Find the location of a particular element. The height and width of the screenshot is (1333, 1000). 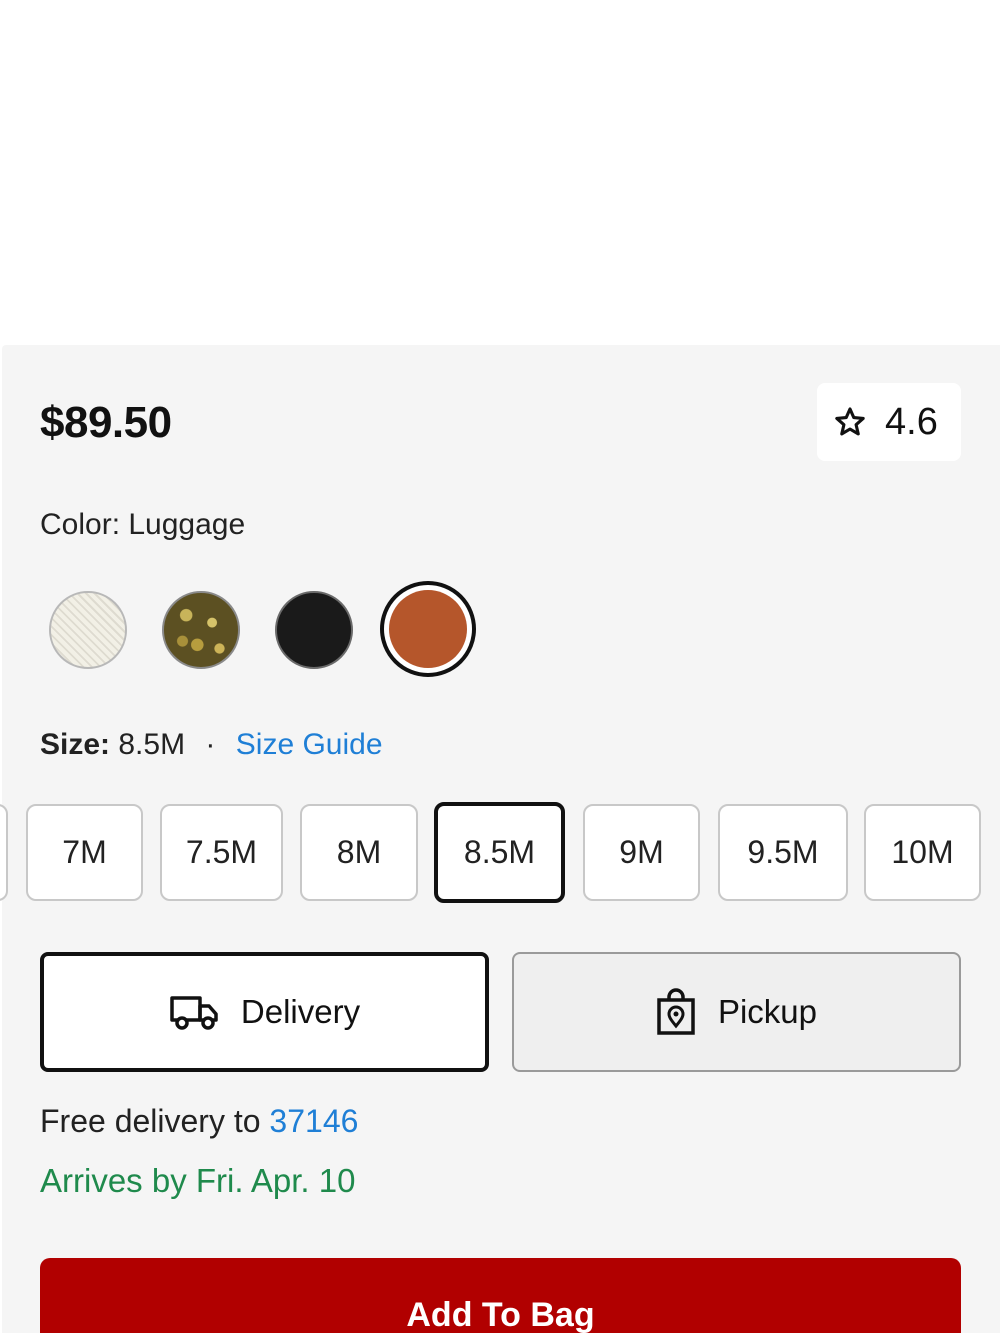

size-option: 9M is located at coordinates (641, 852).